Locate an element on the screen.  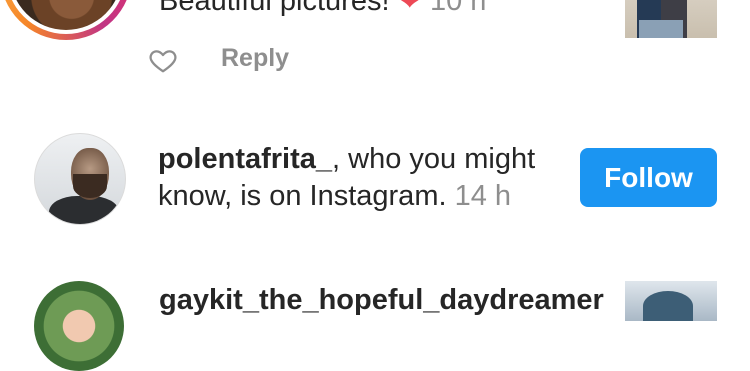
avatar-story-ring is located at coordinates (66, 20).